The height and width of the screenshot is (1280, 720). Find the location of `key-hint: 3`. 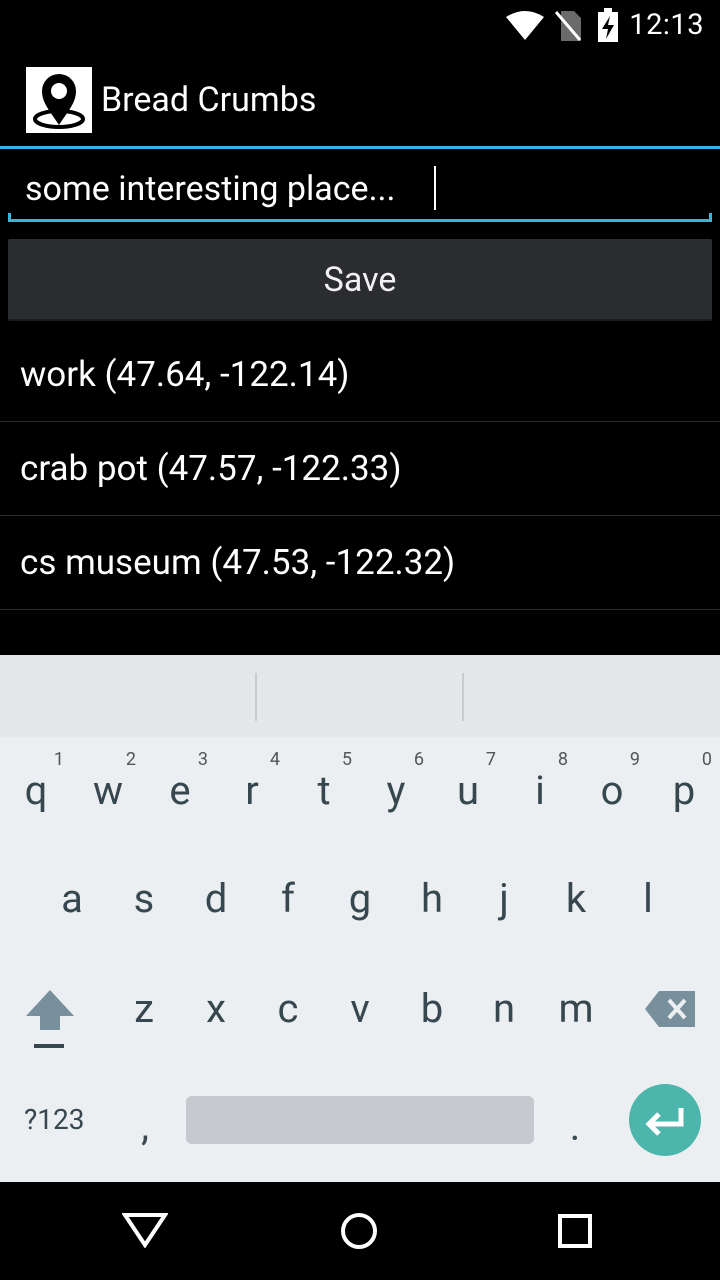

key-hint: 3 is located at coordinates (202, 759).